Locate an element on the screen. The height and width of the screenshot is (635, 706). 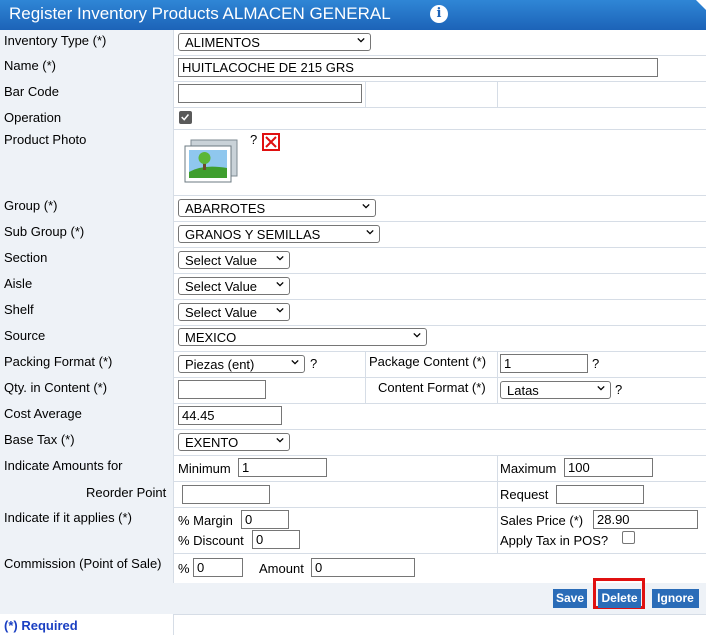
apply-tax-label: Apply Tax in POS? is located at coordinates (554, 540).